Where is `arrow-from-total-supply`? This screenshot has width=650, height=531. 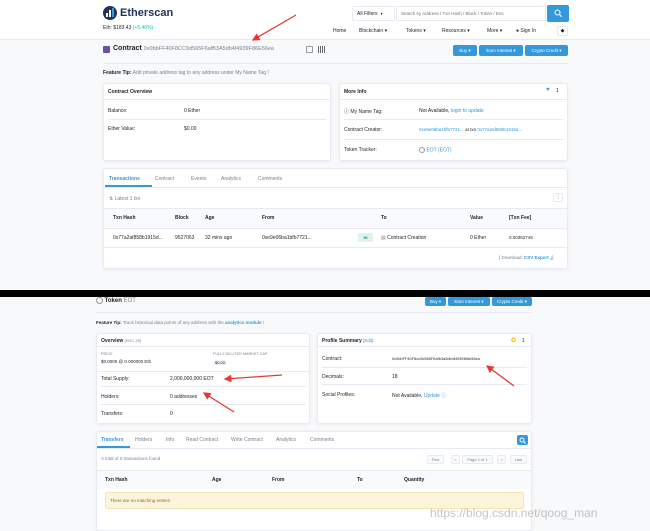 arrow-from-total-supply is located at coordinates (218, 402).